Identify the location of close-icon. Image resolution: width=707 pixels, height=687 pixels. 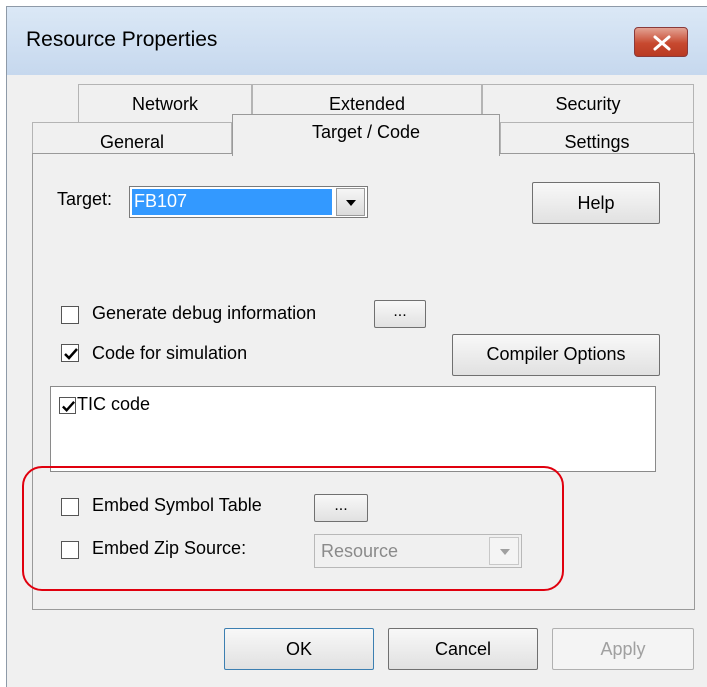
(662, 43).